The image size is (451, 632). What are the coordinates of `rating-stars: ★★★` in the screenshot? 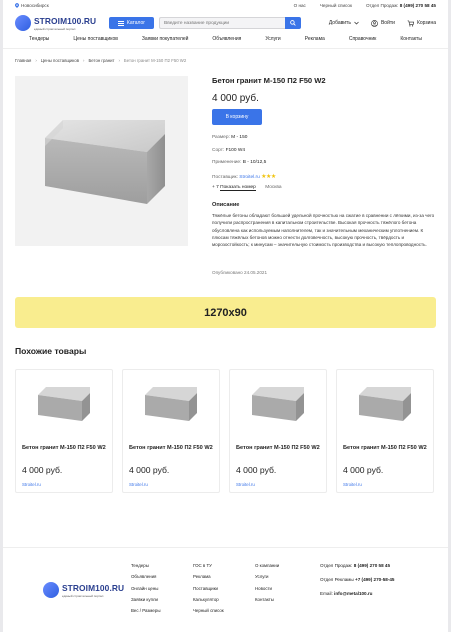 It's located at (268, 177).